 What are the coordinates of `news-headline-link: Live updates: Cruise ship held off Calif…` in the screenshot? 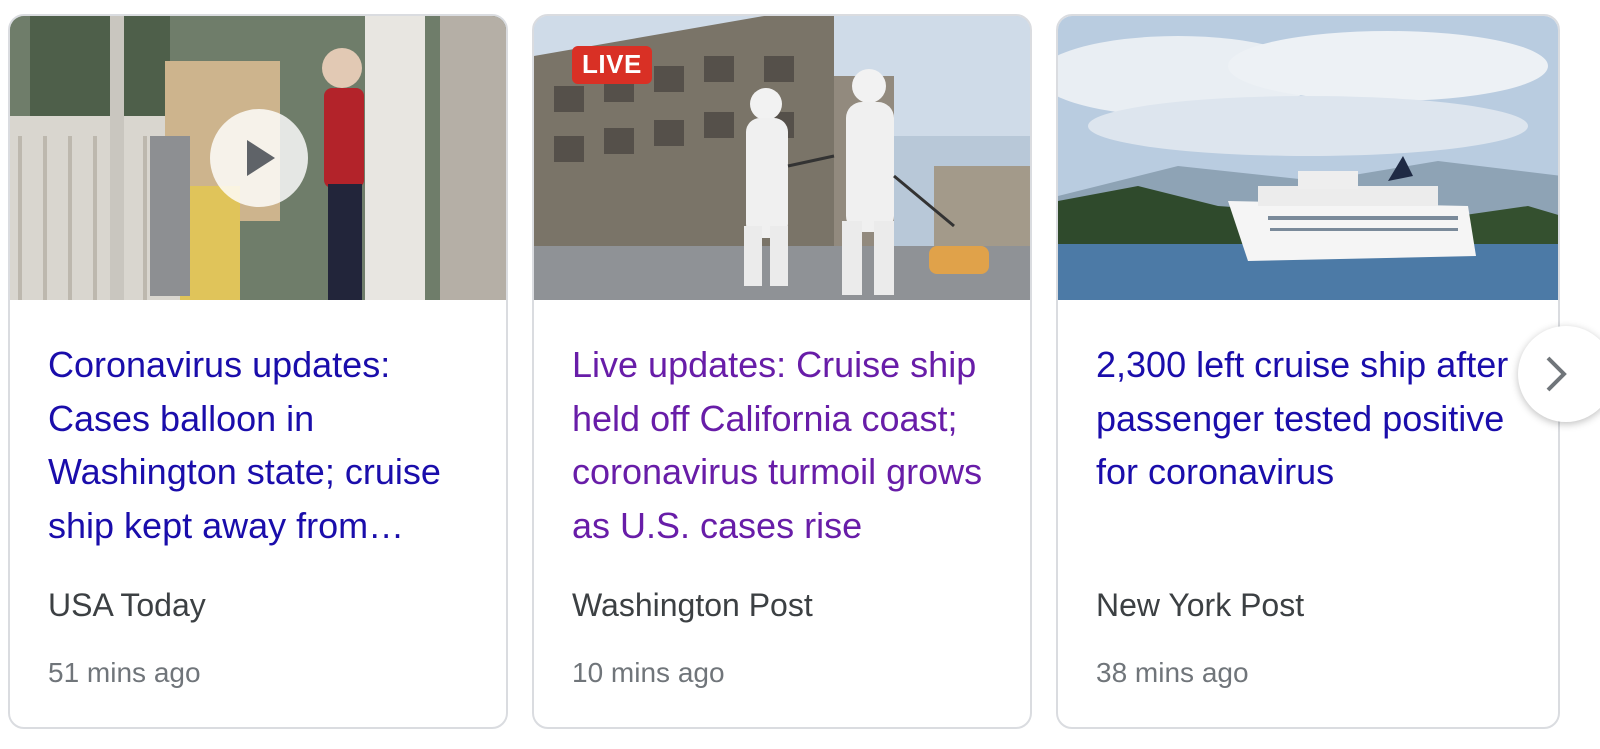 It's located at (782, 445).